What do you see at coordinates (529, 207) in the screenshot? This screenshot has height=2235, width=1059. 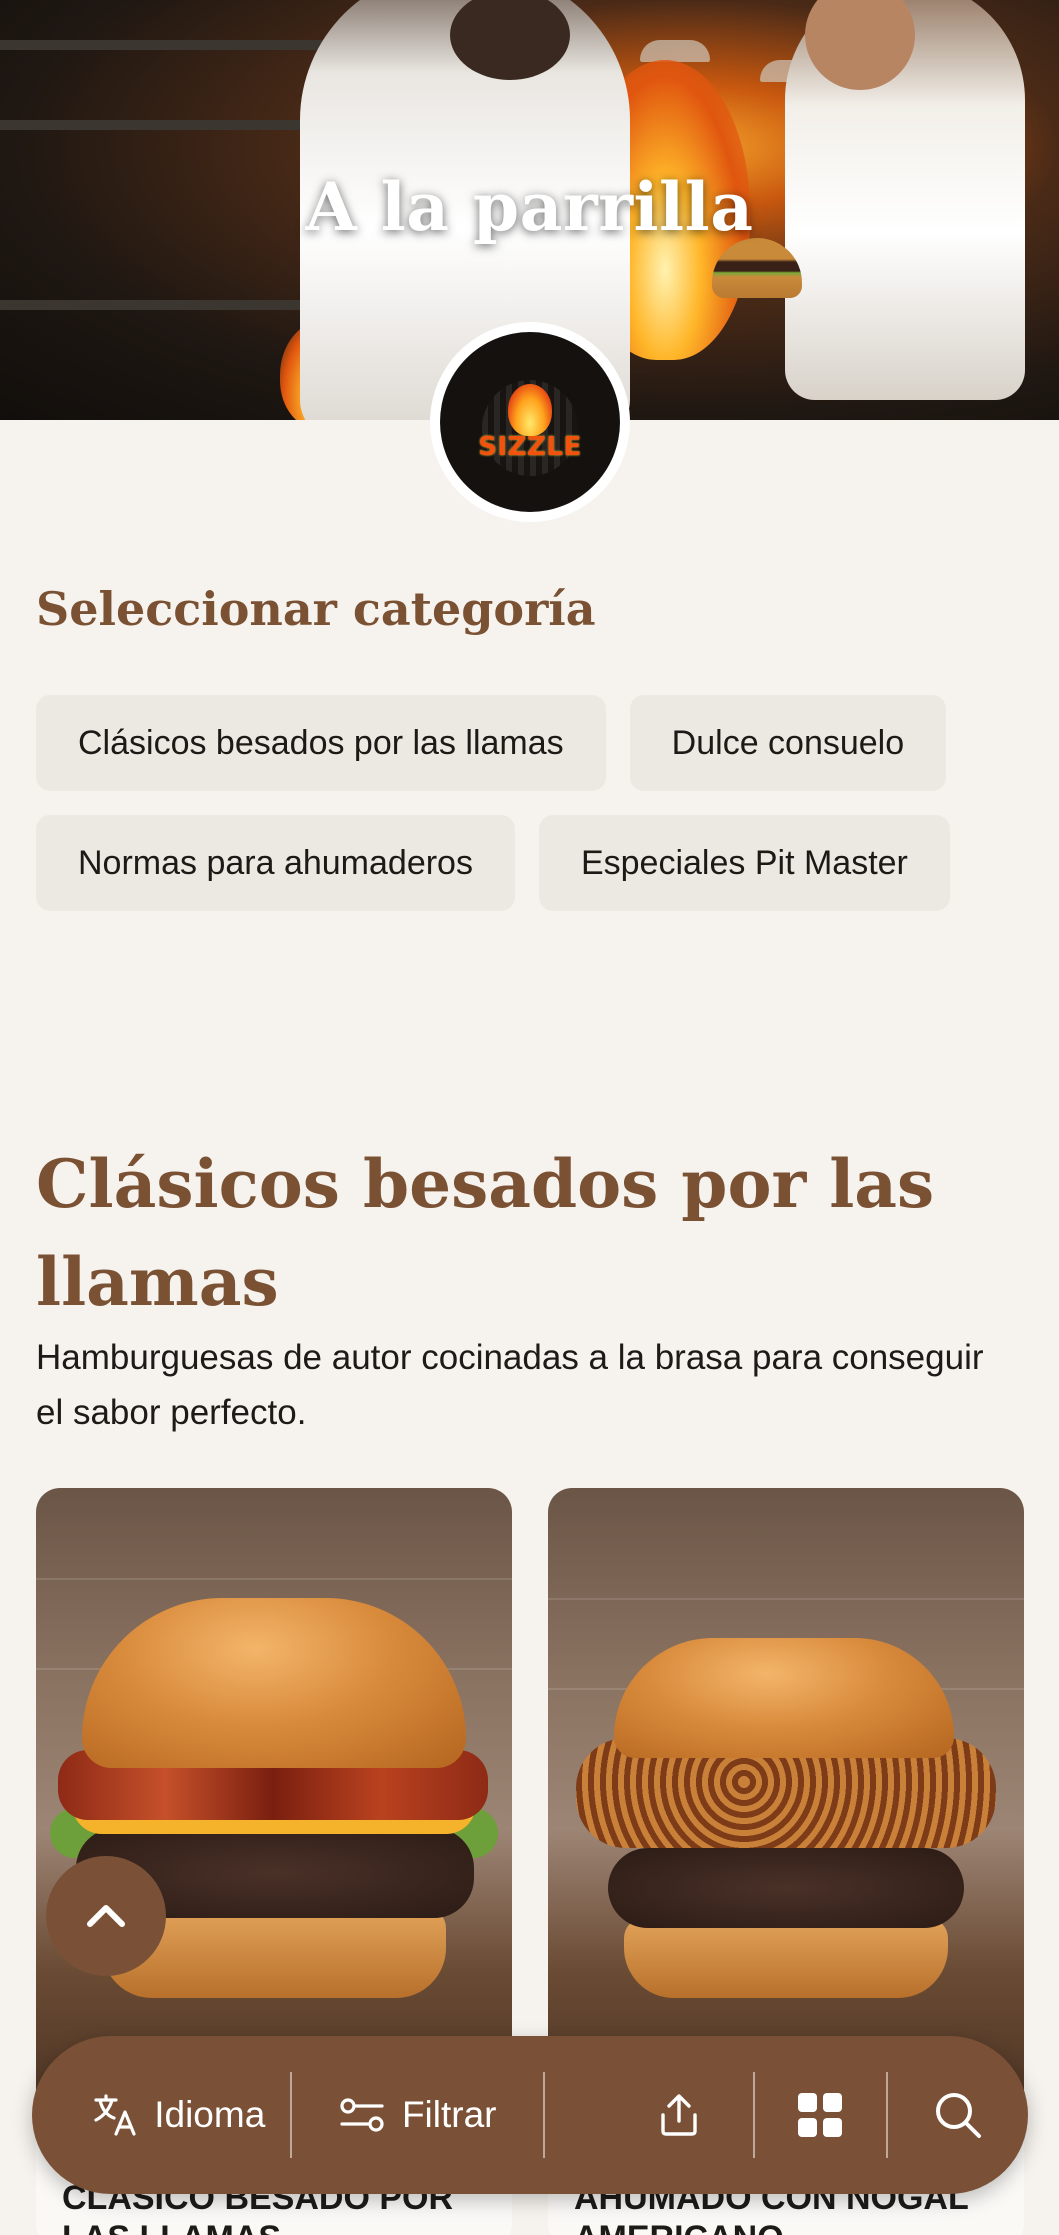 I see `page-title: A la parrilla` at bounding box center [529, 207].